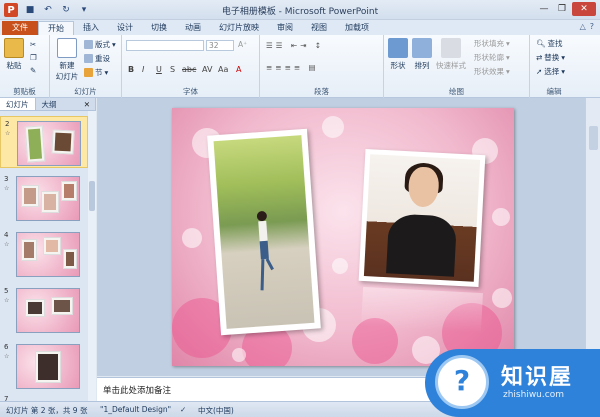  What do you see at coordinates (125, 28) in the screenshot?
I see `tab-design: 设计` at bounding box center [125, 28].